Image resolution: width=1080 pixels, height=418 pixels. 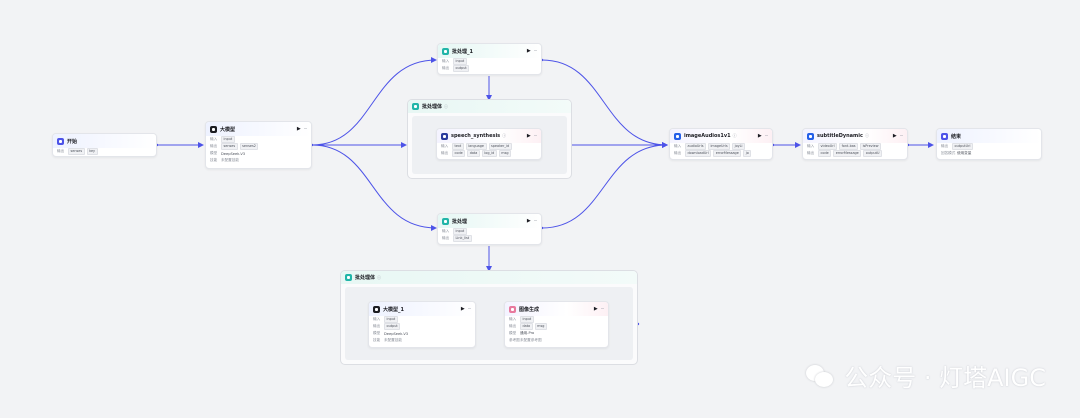 I want to click on node-header: 批处理 ▶ ···, so click(x=489, y=221).